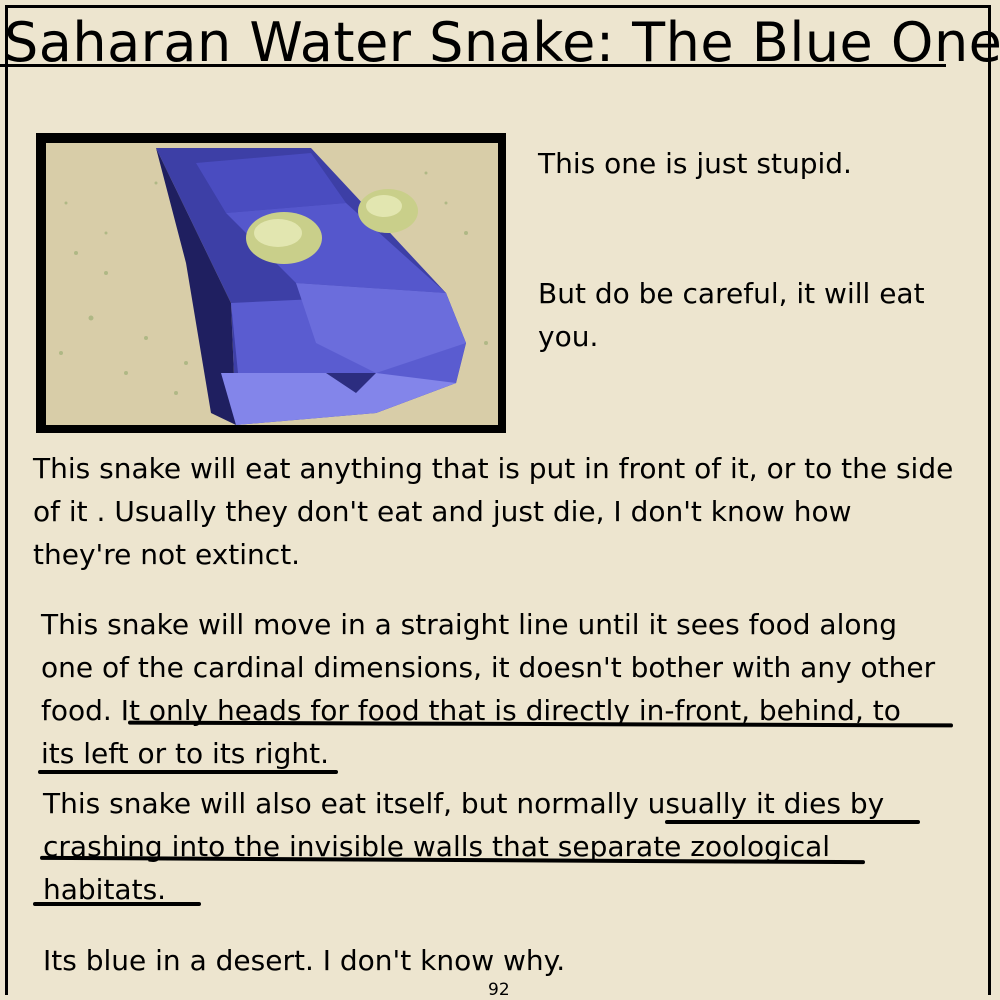 The width and height of the screenshot is (1000, 1000). Describe the element at coordinates (167, 554) in the screenshot. I see `paragraph1-line-3: they're not extinct.` at that location.